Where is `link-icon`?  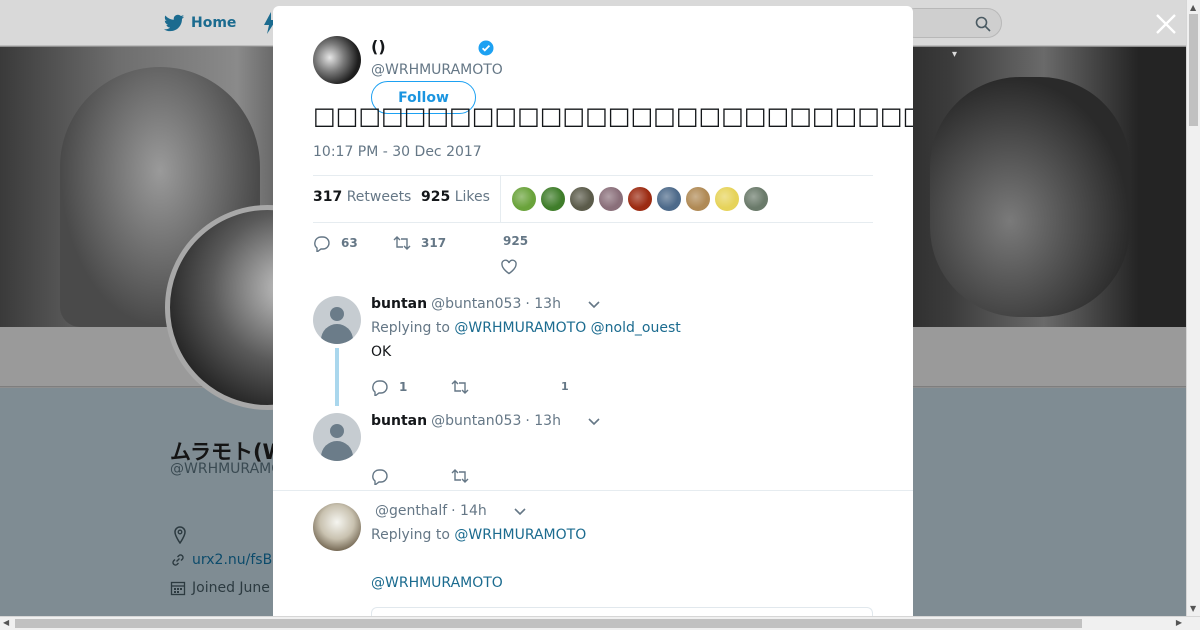 link-icon is located at coordinates (178, 560).